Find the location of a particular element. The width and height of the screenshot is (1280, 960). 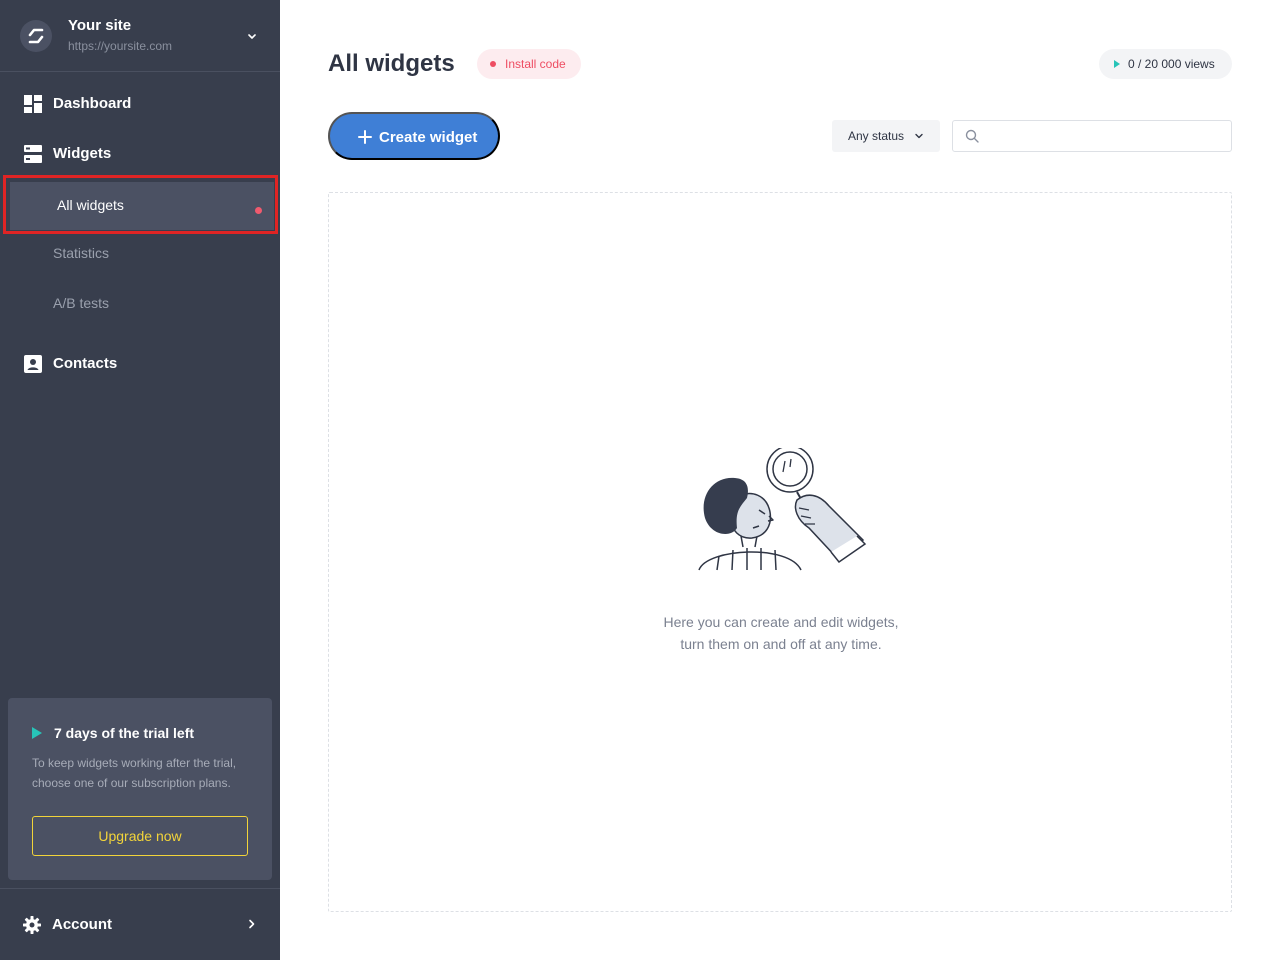

gear-icon is located at coordinates (32, 925).